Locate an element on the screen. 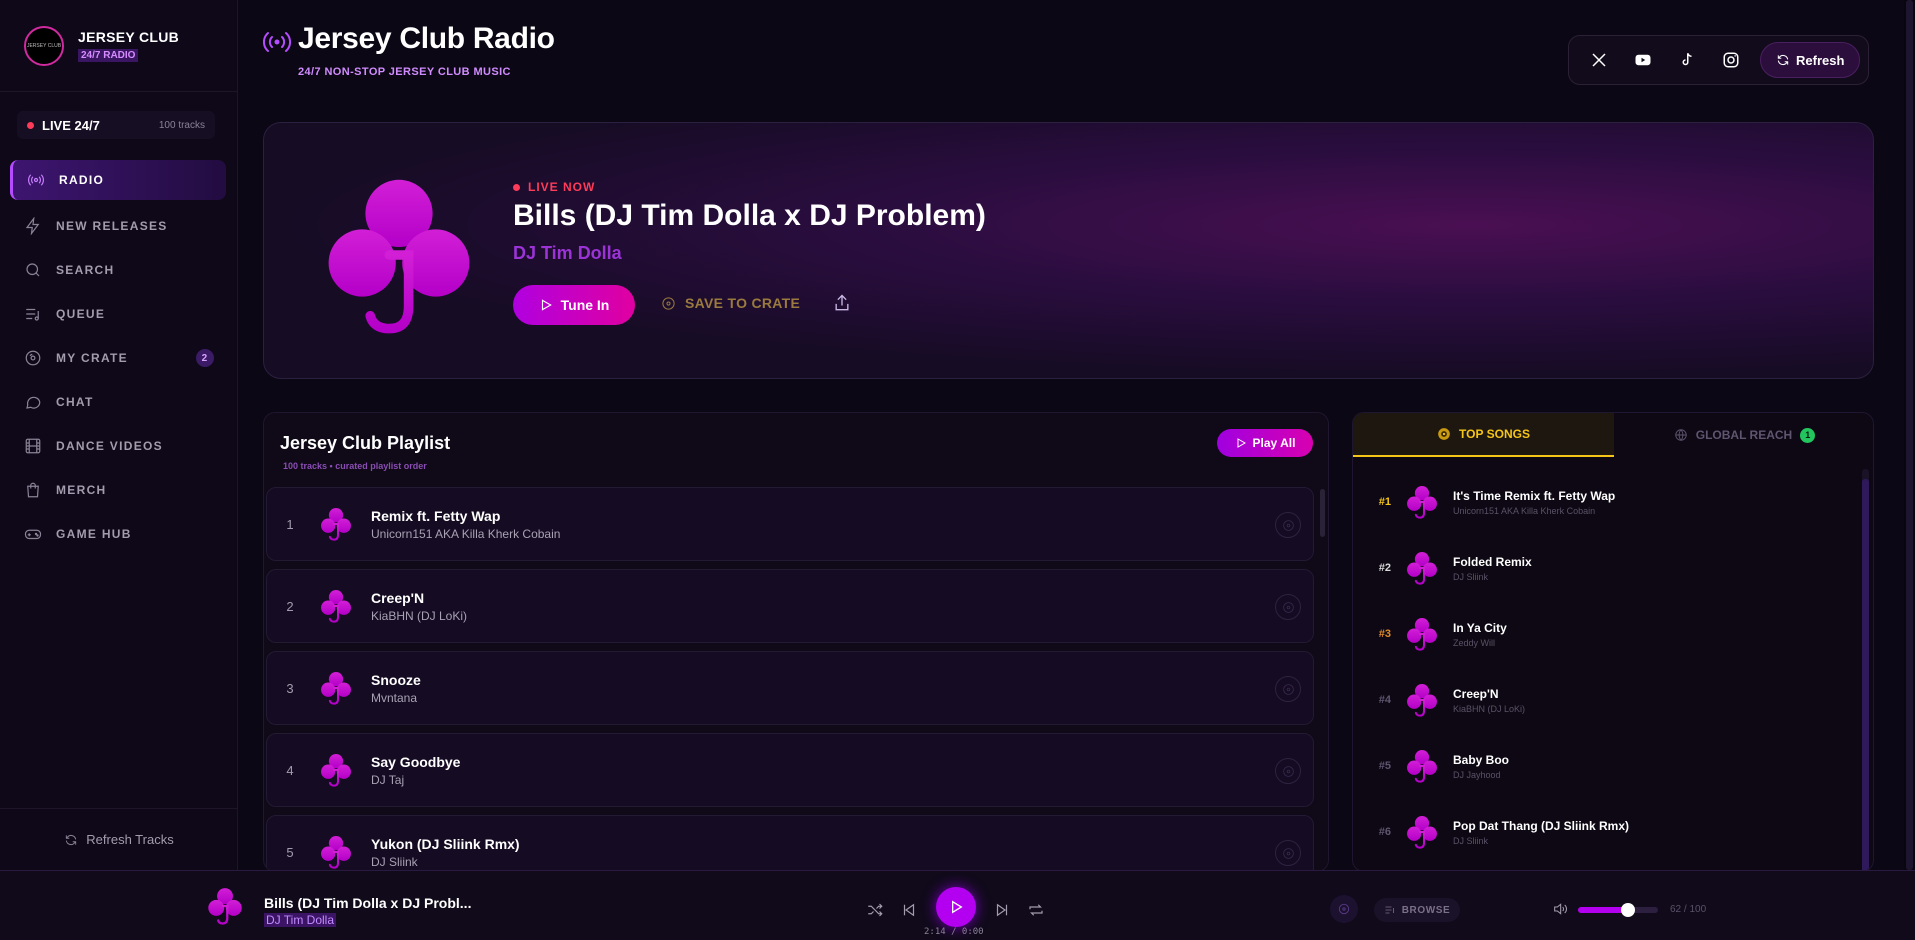 The width and height of the screenshot is (1915, 940). sidebar-item-queue: QUEUE is located at coordinates (118, 314).